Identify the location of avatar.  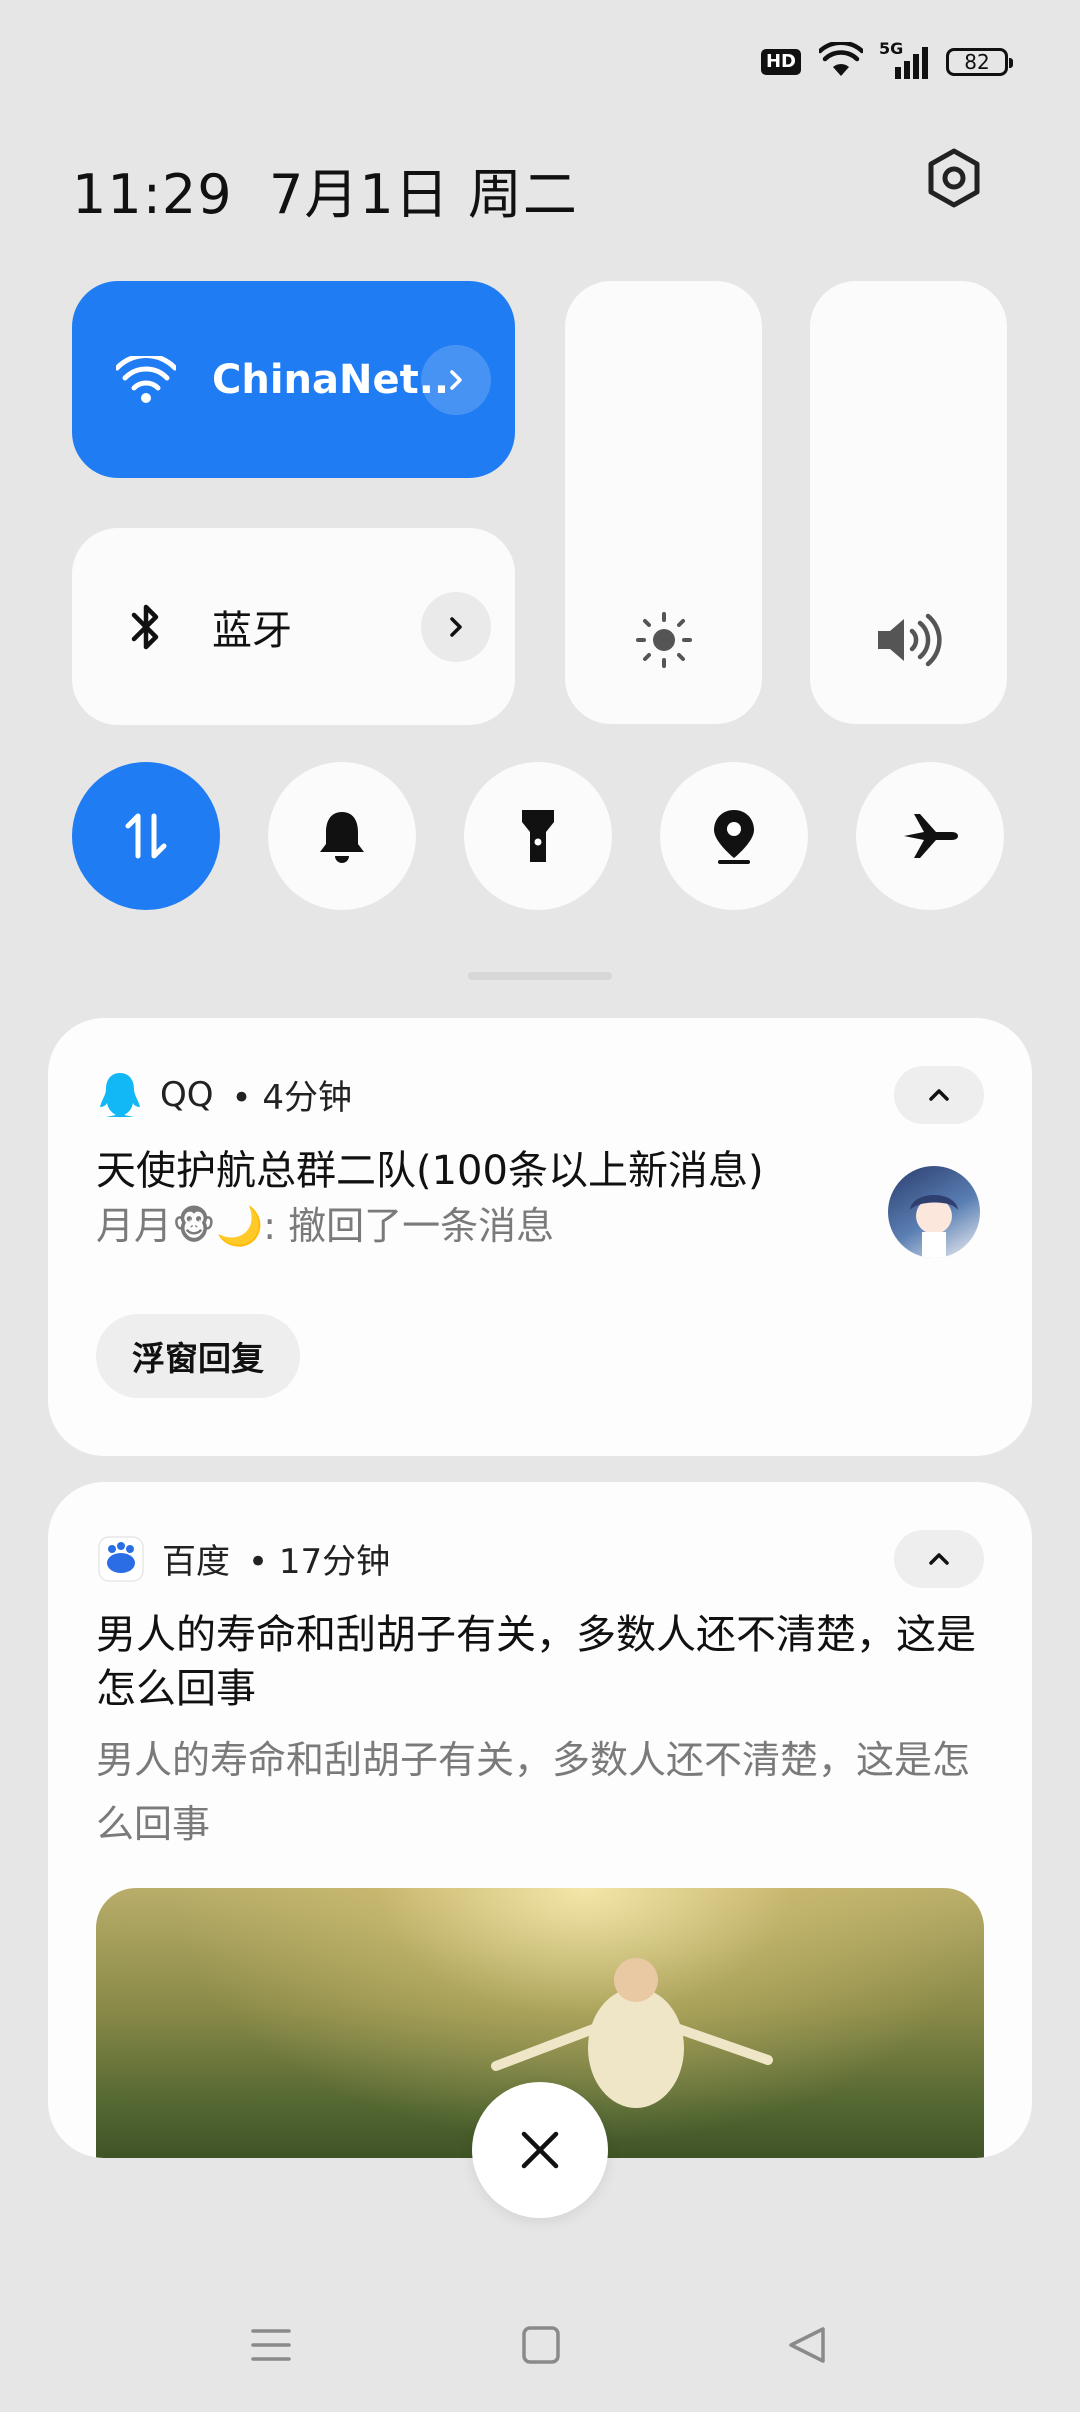
(934, 1212).